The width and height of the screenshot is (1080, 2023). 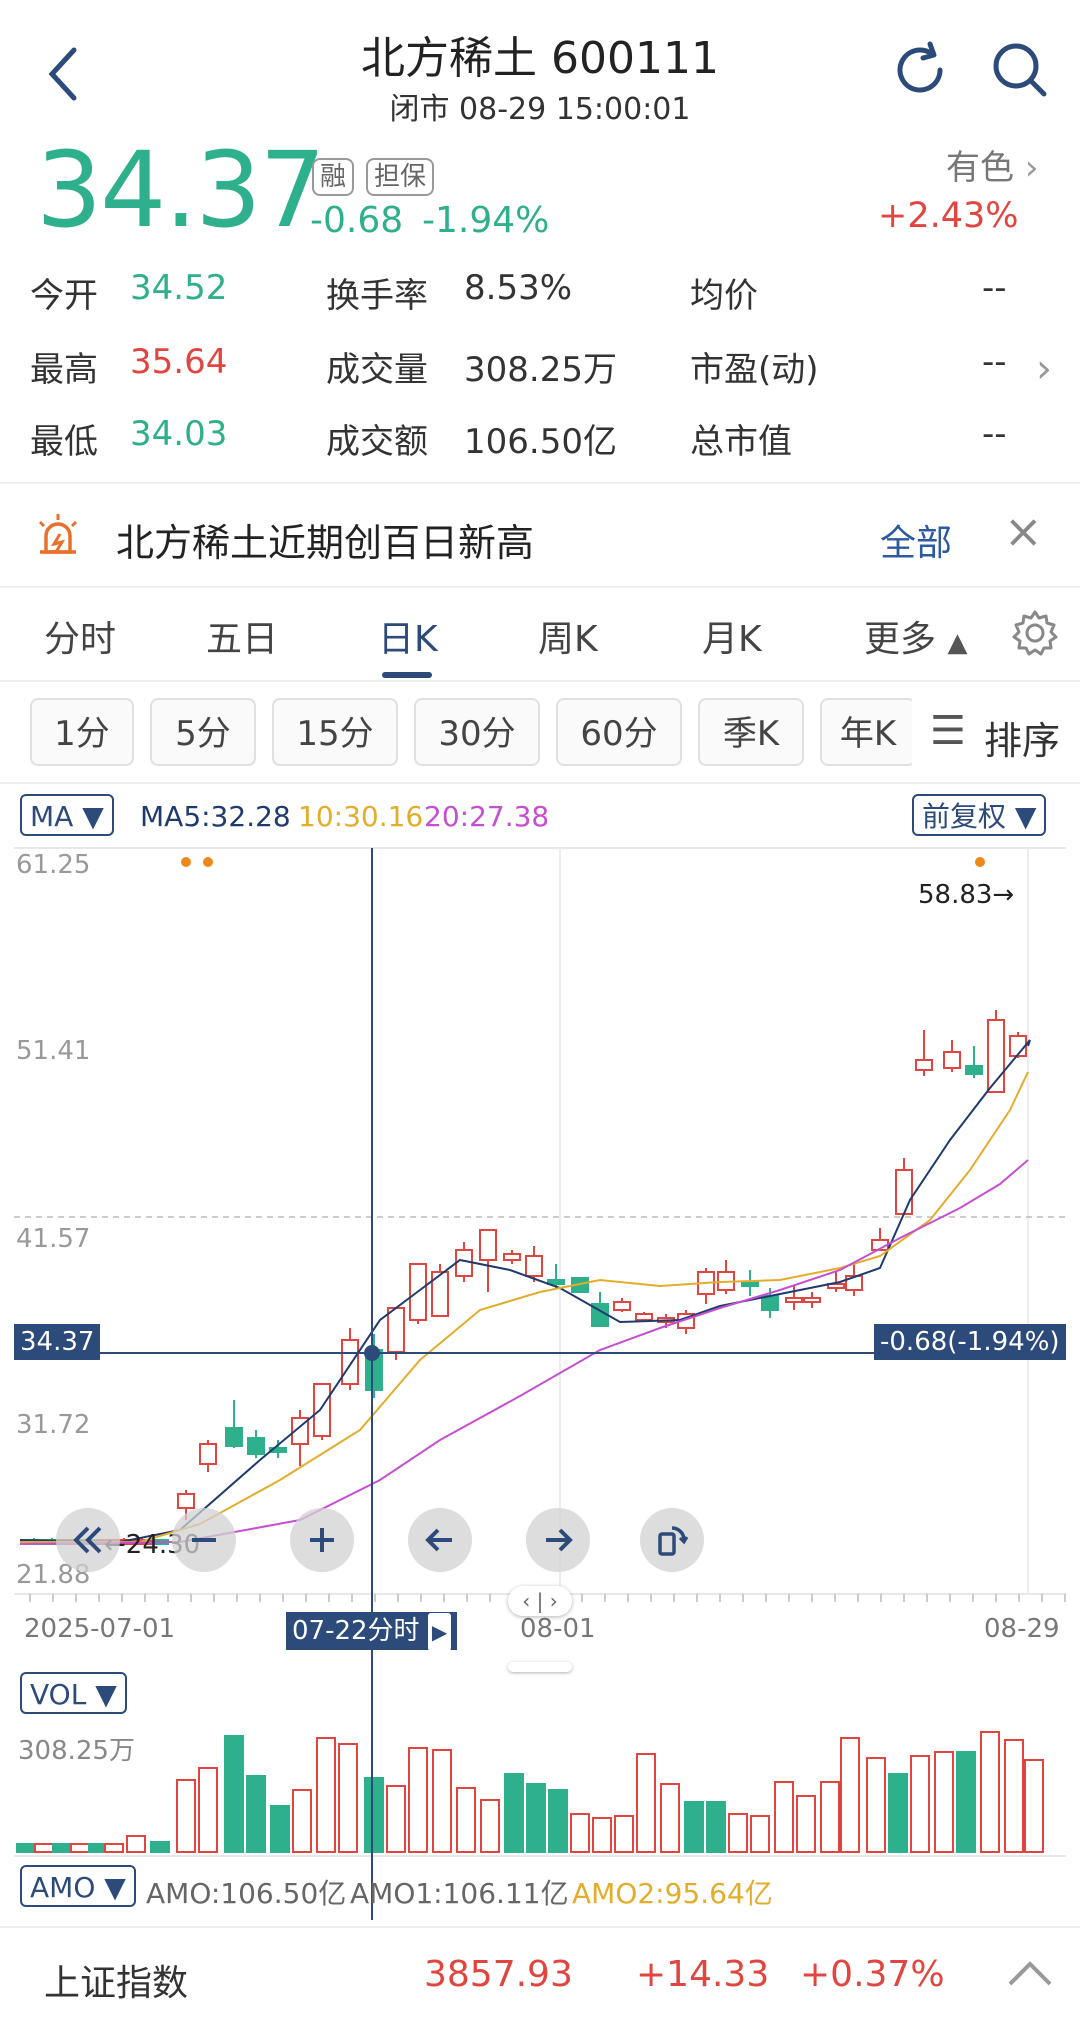 I want to click on zoom-out-button, so click(x=204, y=1540).